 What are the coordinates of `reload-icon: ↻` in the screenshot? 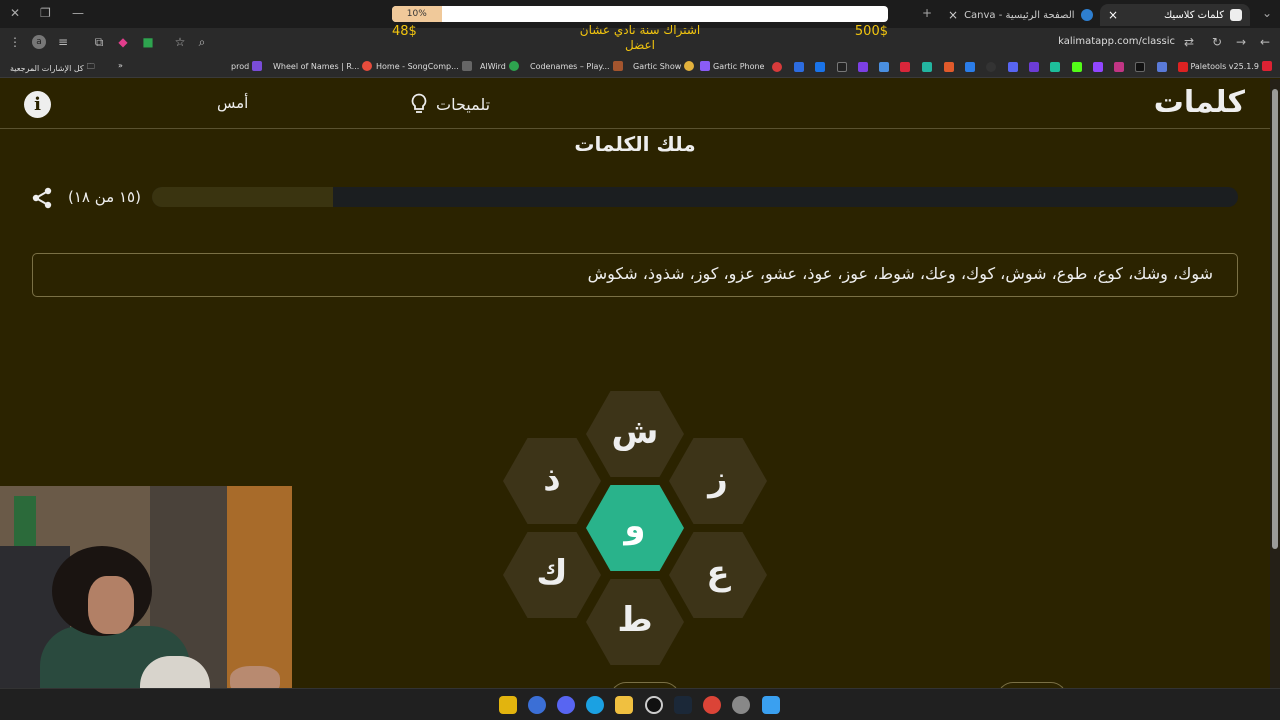 It's located at (1217, 42).